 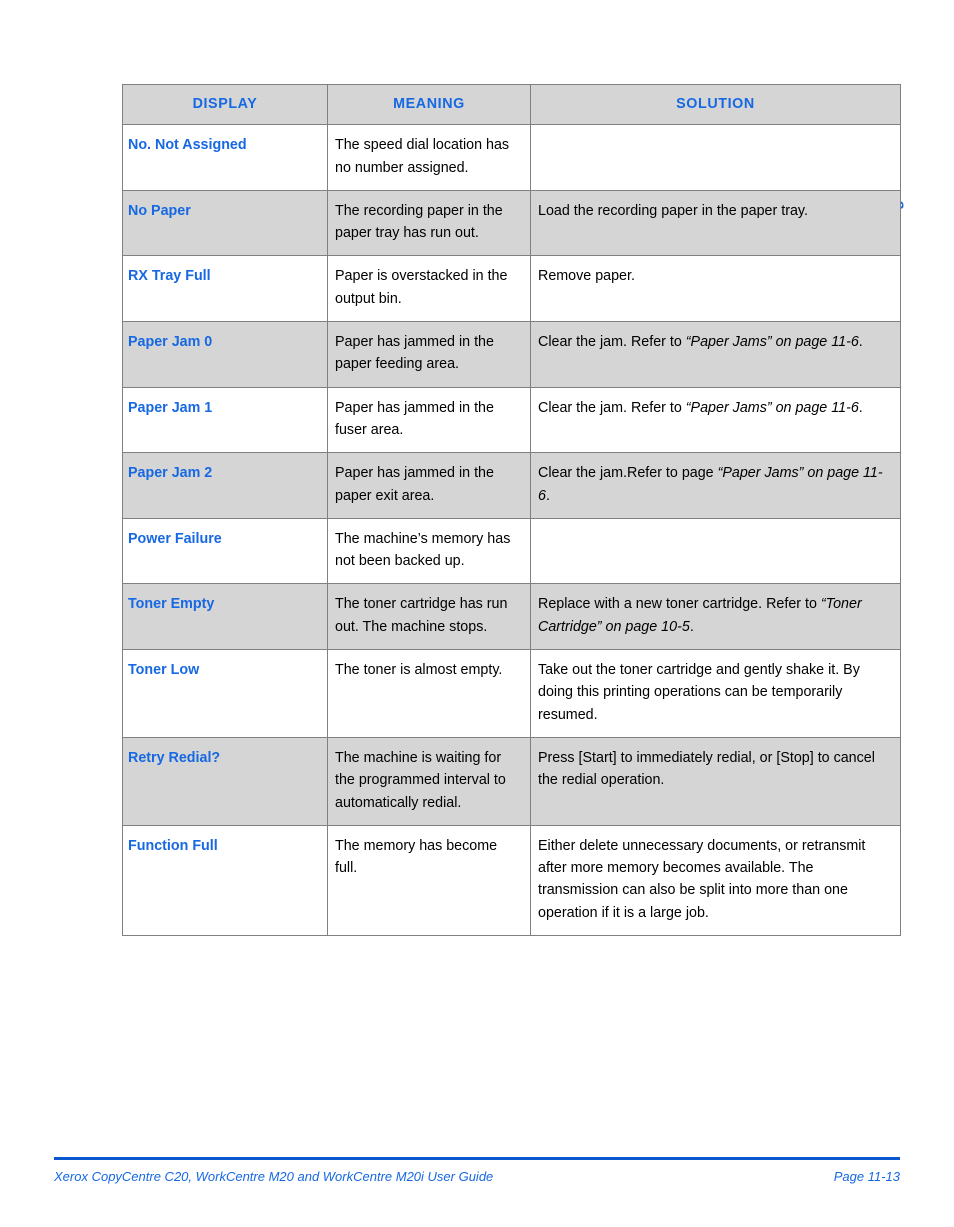 I want to click on chapter-side-tab: Troubleshooting, so click(x=916, y=204).